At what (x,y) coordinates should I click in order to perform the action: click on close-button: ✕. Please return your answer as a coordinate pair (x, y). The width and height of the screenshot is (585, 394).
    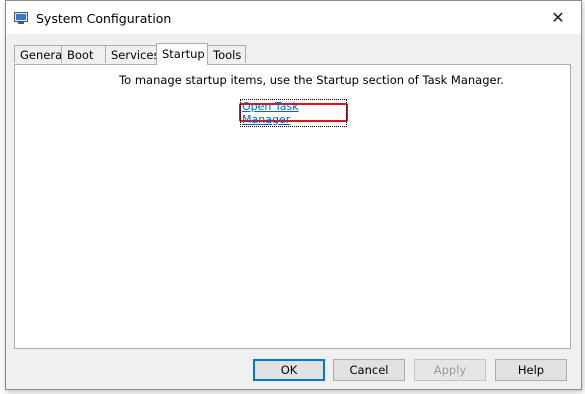
    Looking at the image, I should click on (558, 17).